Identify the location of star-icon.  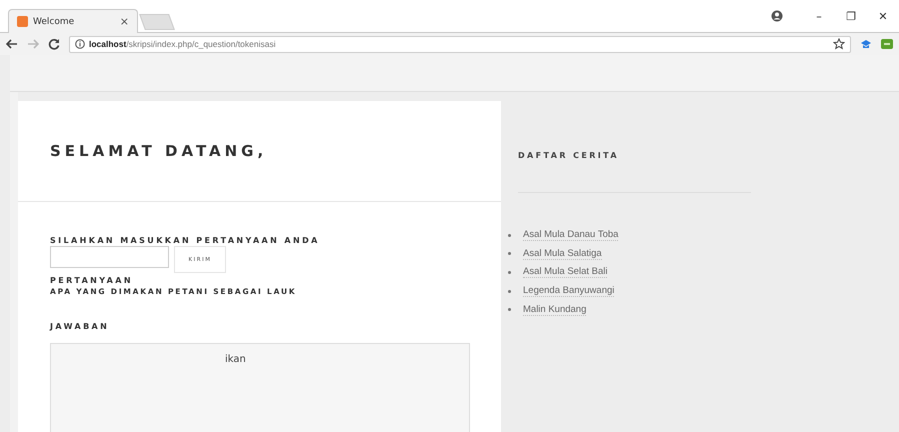
(839, 44).